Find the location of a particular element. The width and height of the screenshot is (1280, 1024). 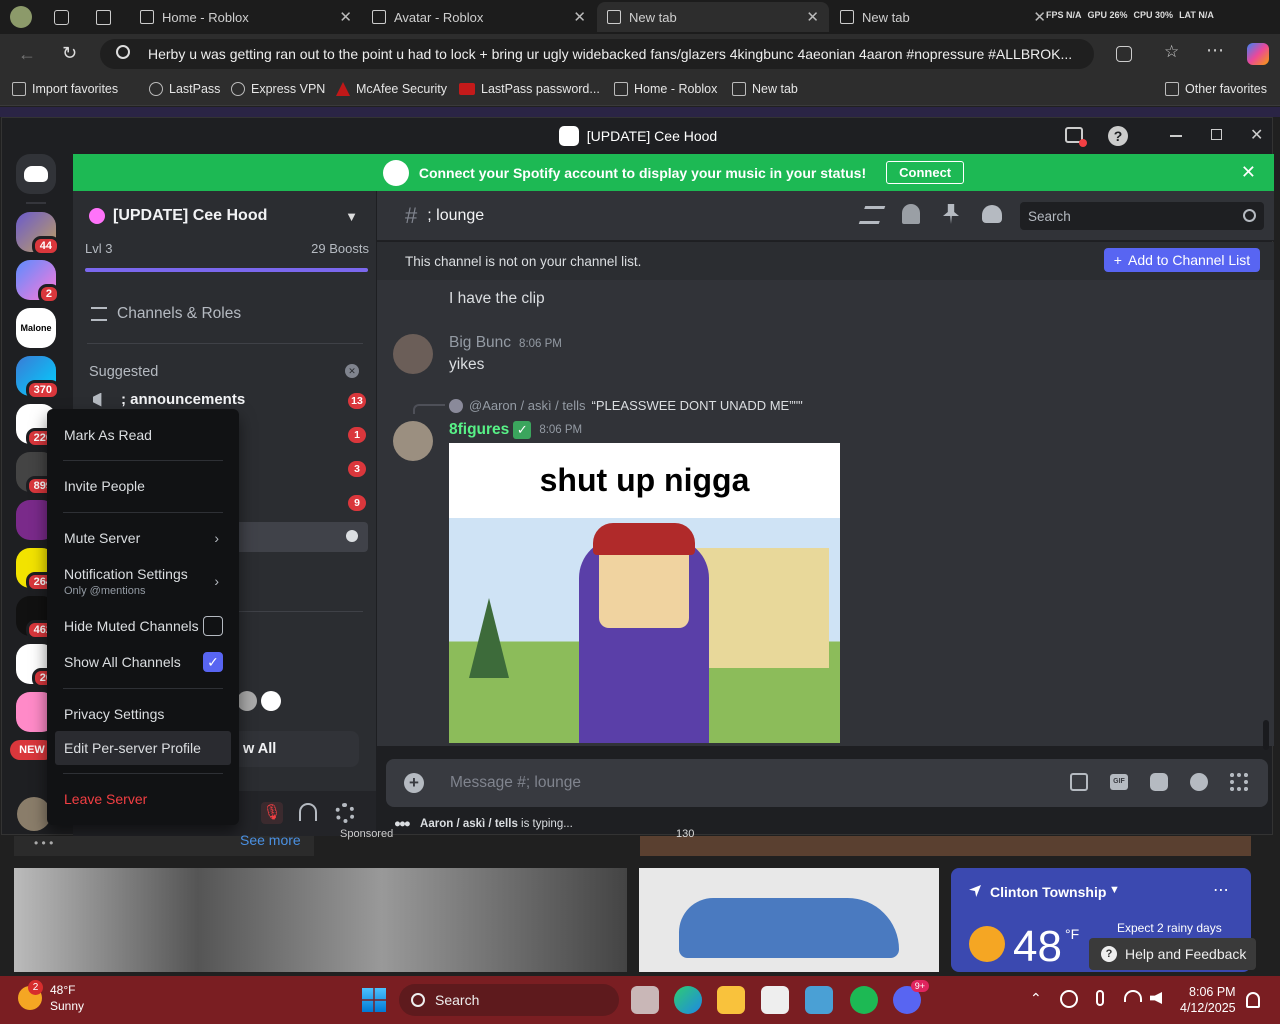

suggested-channel-announcements: ; announcements is located at coordinates (169, 399).